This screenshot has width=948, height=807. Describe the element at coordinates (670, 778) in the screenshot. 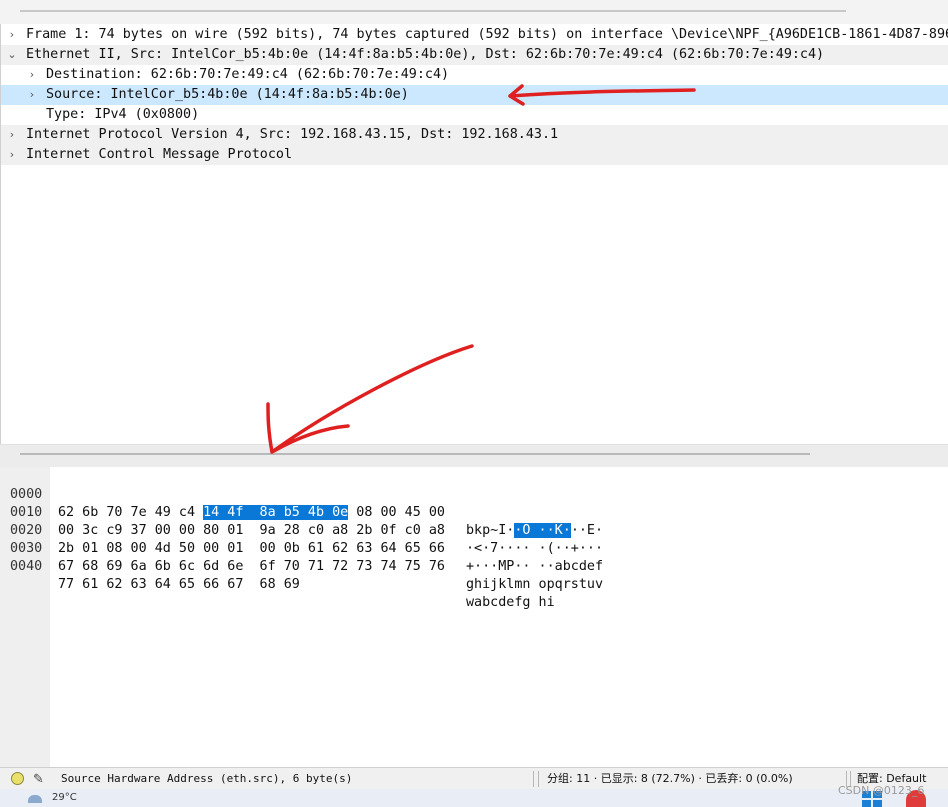

I see `packet-stats: 分组: 11 · 已显示: 8 (72.7%) · 已丢弃: 0 (0.0%)` at that location.